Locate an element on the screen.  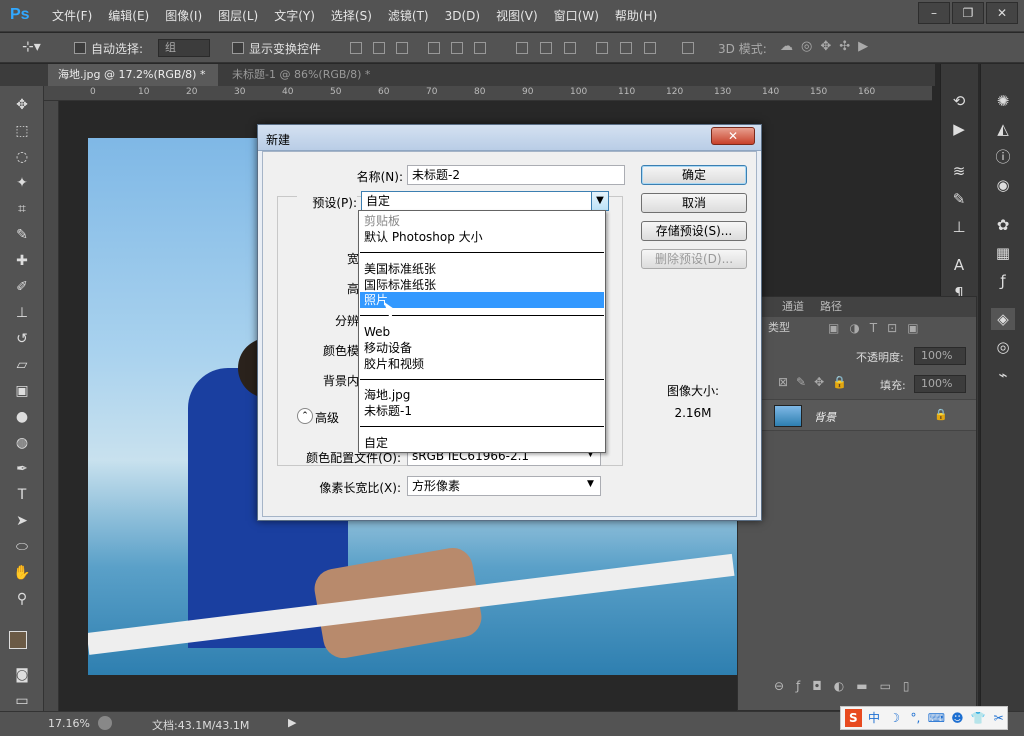
menu-view: 视图(V) is located at coordinates (517, 16).